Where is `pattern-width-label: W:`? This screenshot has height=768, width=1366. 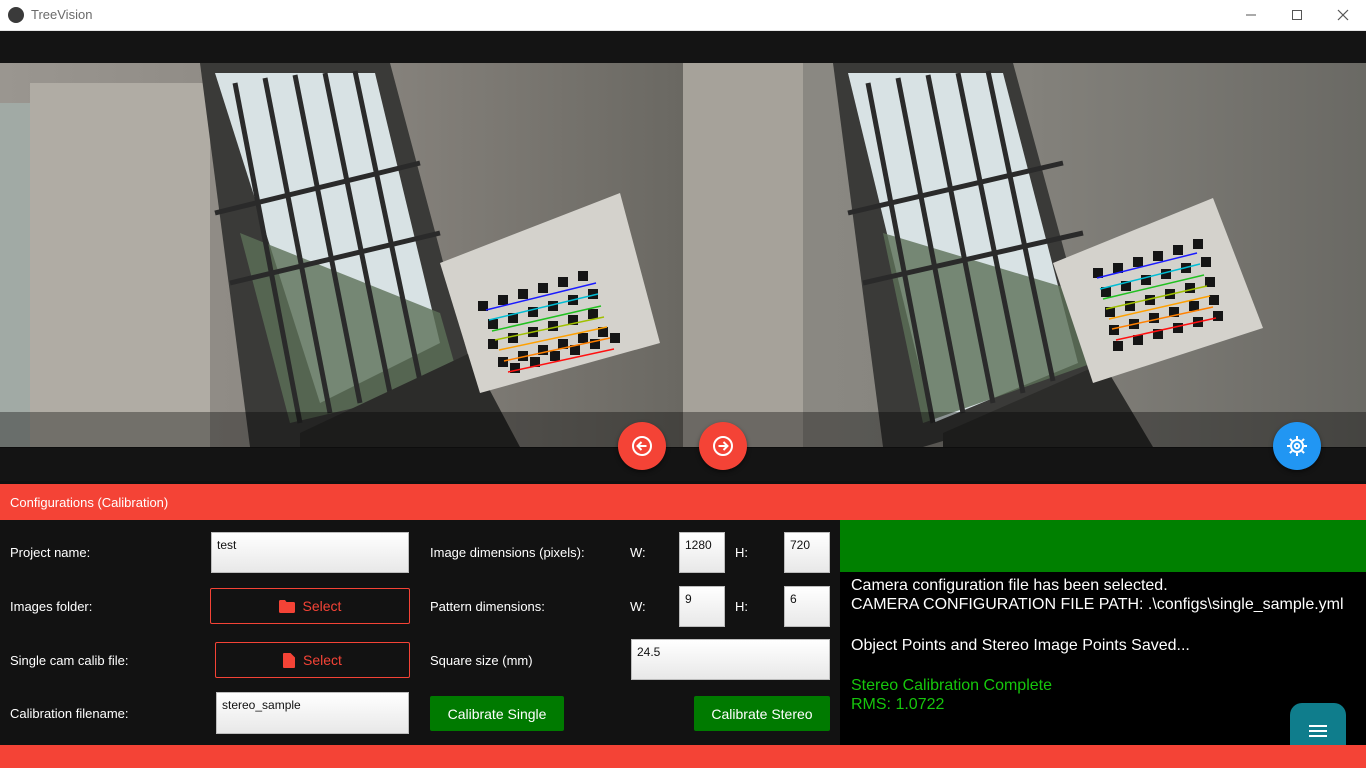
pattern-width-label: W: is located at coordinates (638, 606).